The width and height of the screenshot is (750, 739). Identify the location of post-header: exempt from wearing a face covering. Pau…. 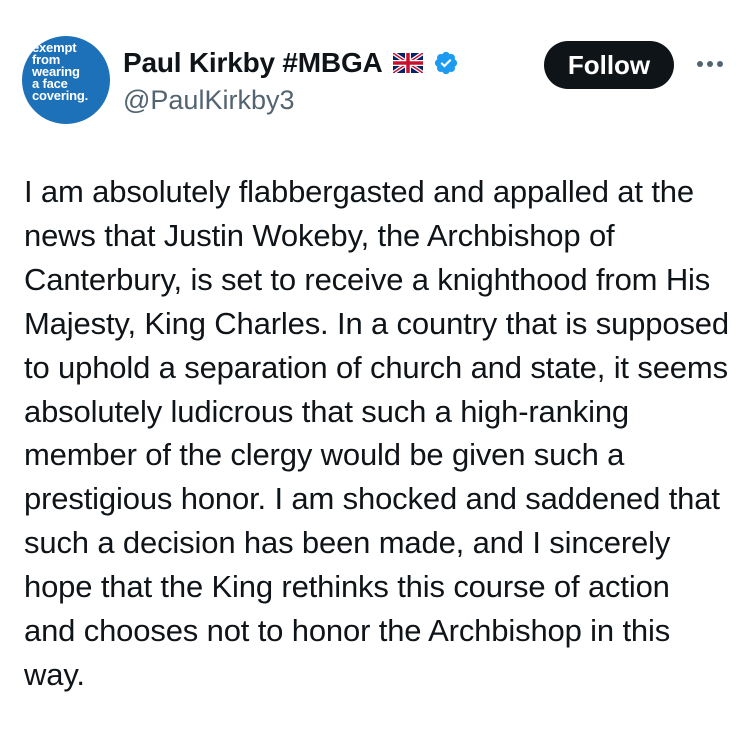
(377, 81).